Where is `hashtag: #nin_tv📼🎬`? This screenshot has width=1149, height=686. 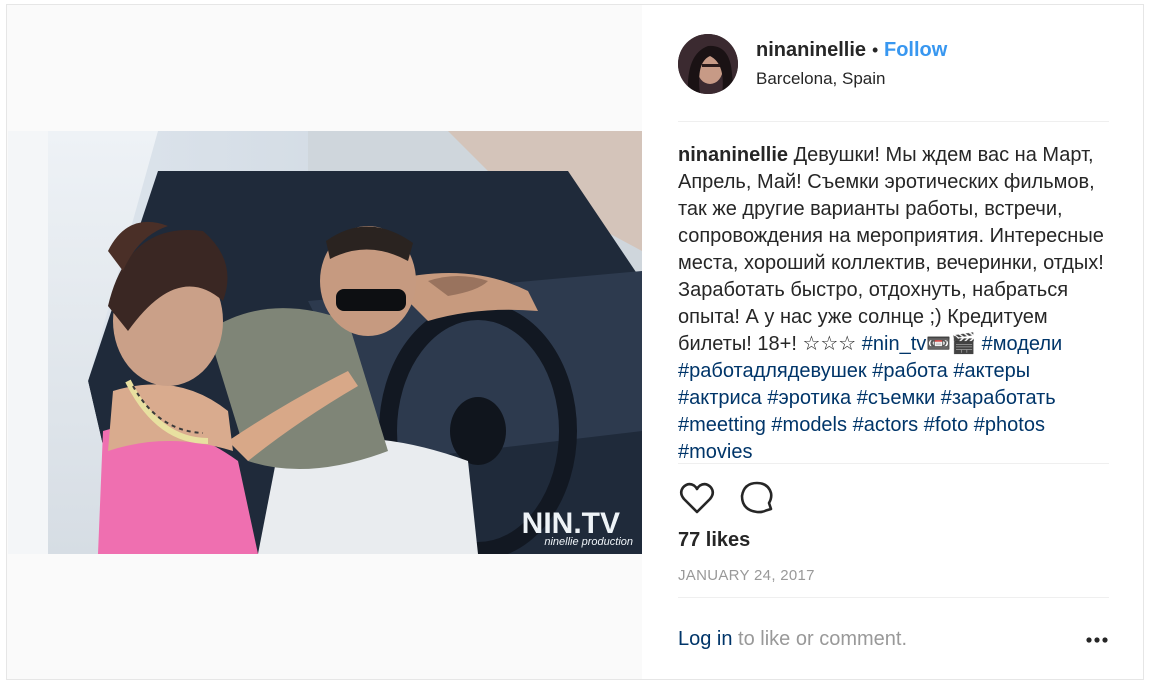 hashtag: #nin_tv📼🎬 is located at coordinates (919, 344).